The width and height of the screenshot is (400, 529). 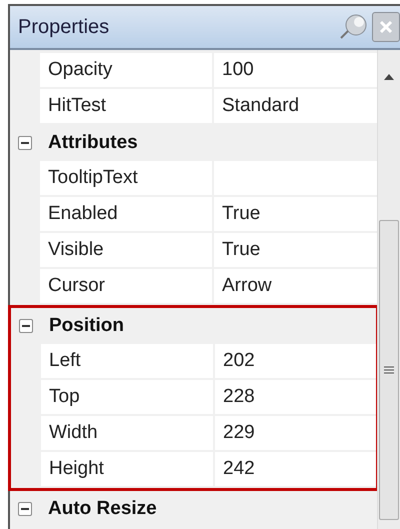 What do you see at coordinates (295, 71) in the screenshot?
I see `property-value: 100` at bounding box center [295, 71].